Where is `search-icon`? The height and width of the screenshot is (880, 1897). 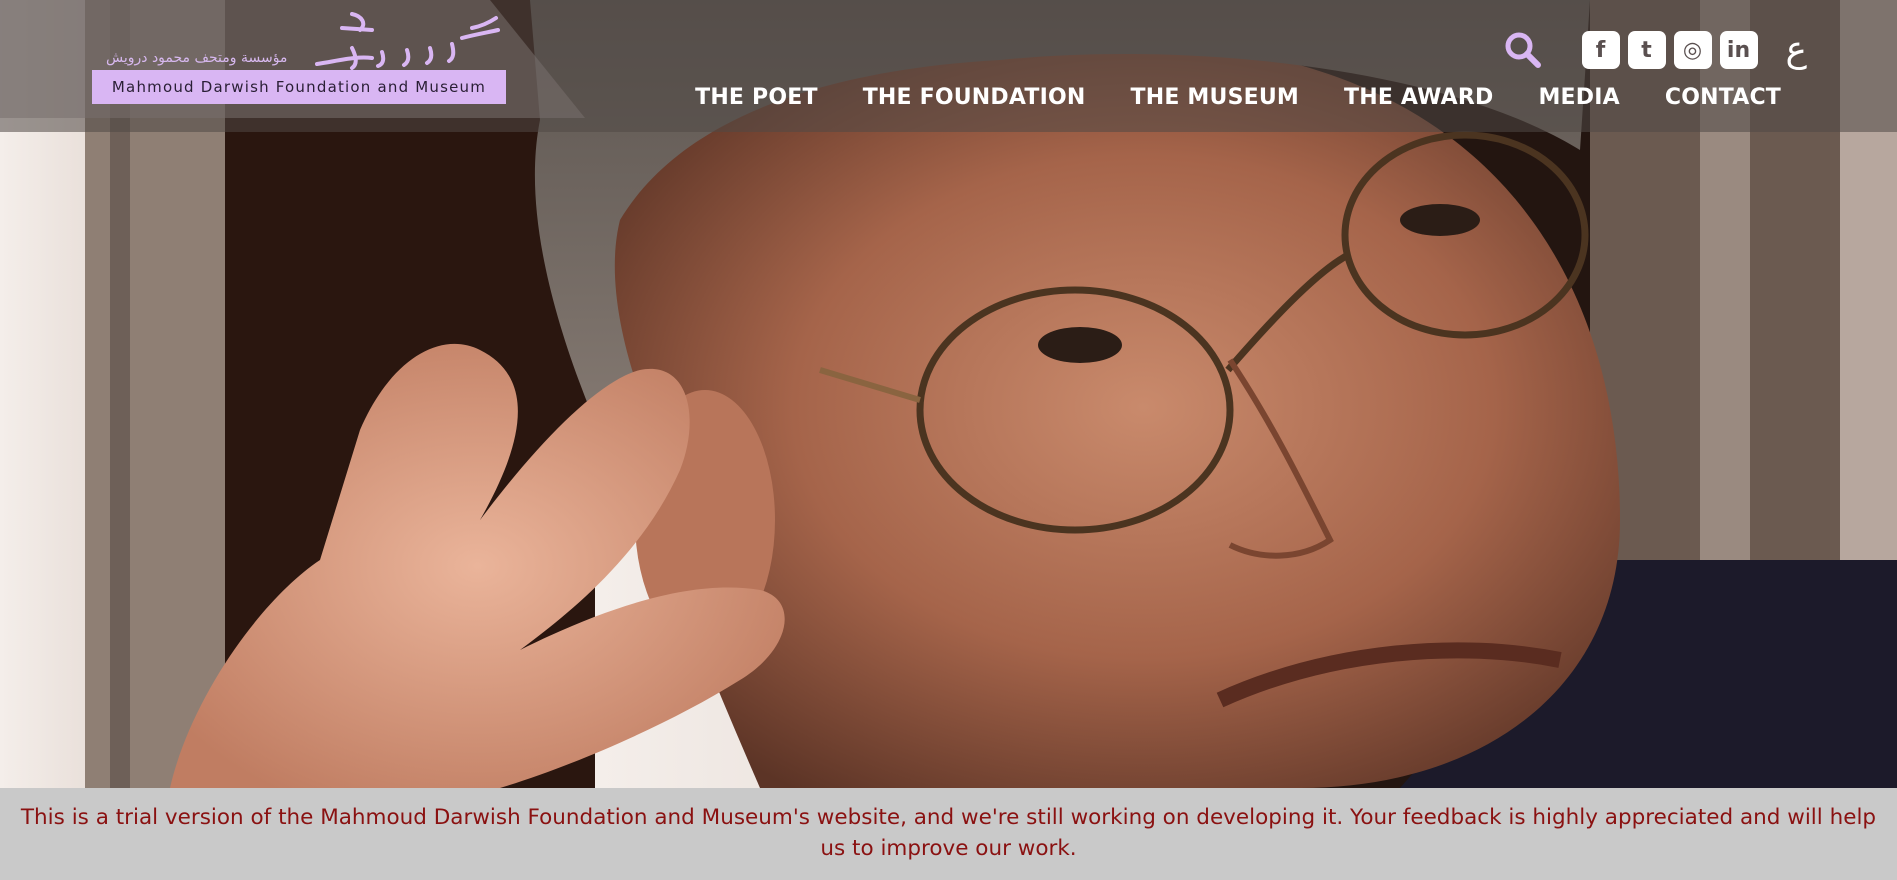
search-icon is located at coordinates (1523, 50).